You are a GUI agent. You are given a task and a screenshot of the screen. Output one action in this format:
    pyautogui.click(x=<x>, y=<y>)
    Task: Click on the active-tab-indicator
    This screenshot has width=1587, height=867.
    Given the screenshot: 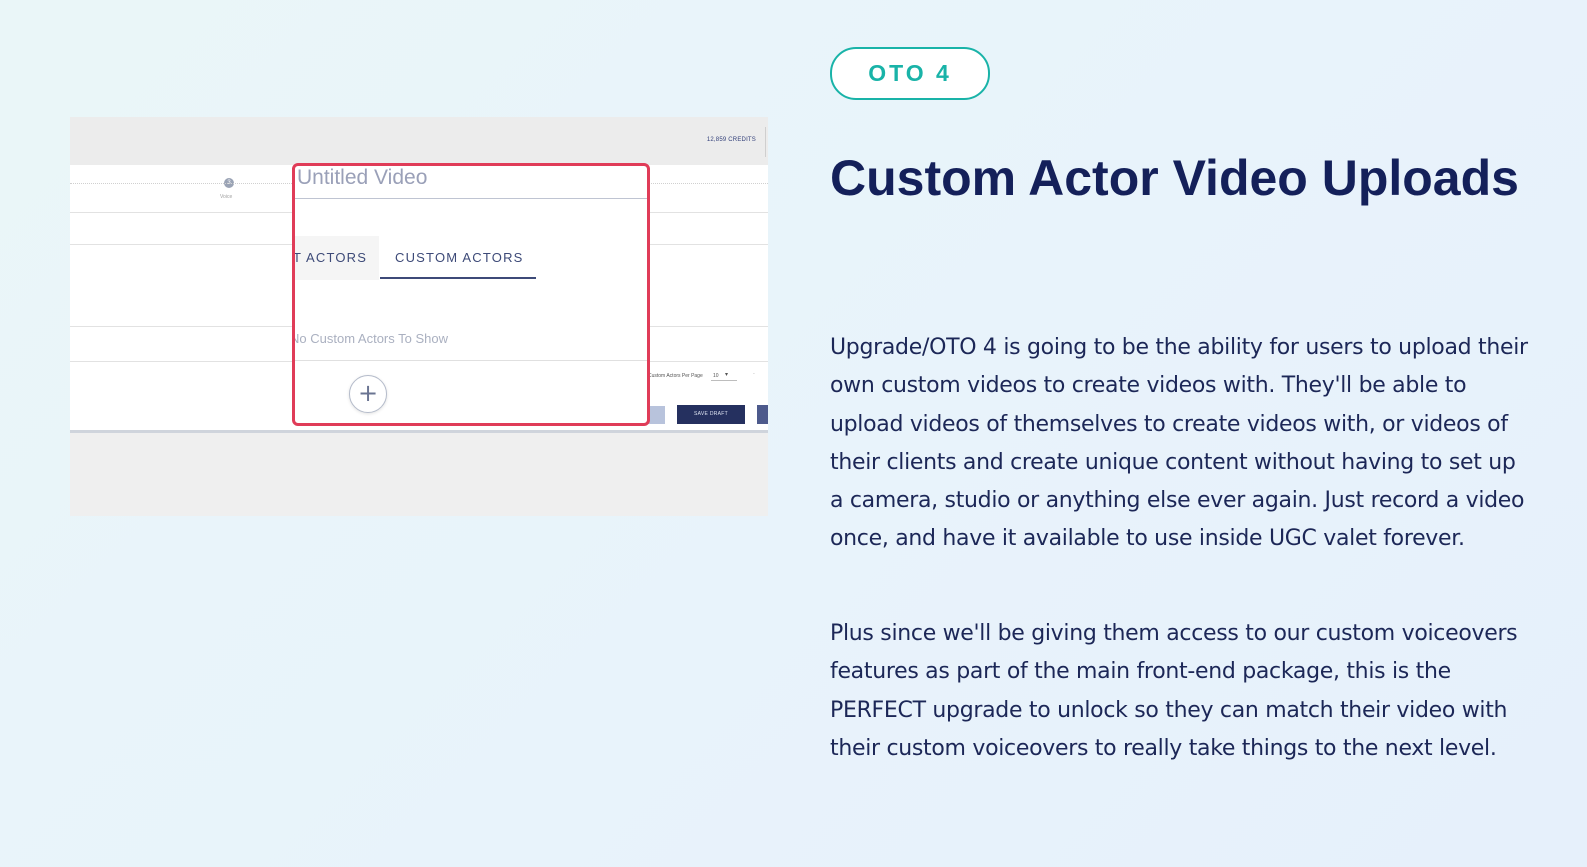 What is the action you would take?
    pyautogui.click(x=458, y=278)
    